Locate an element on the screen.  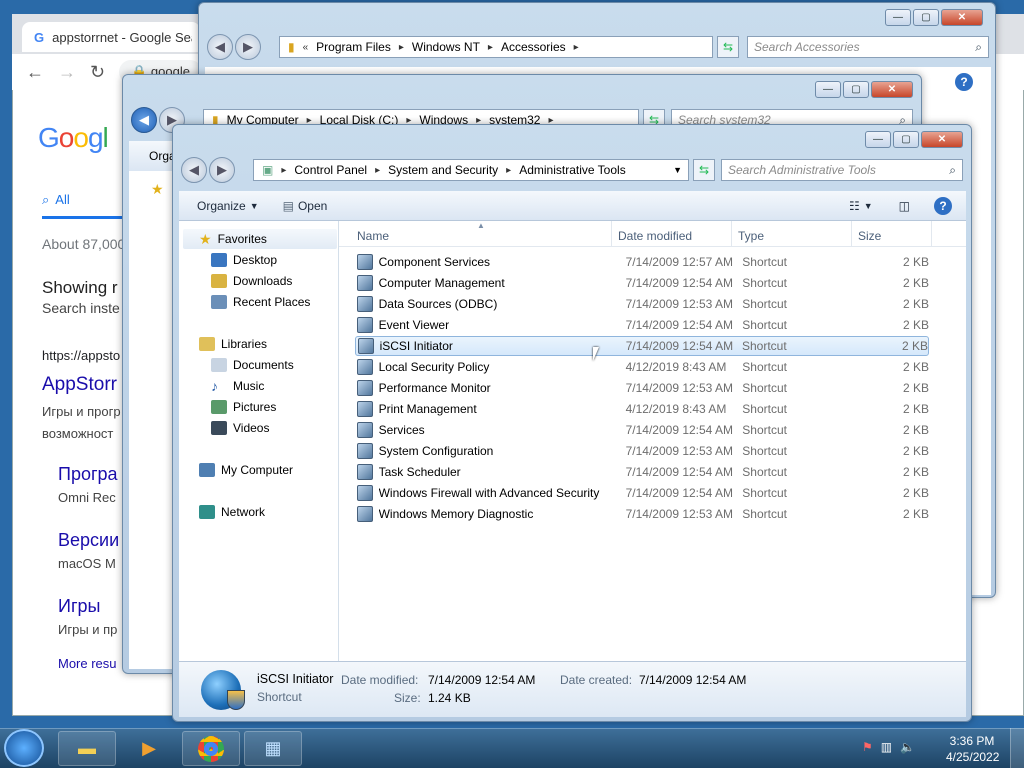
open-button: ▤ Open is located at coordinates (305, 206).